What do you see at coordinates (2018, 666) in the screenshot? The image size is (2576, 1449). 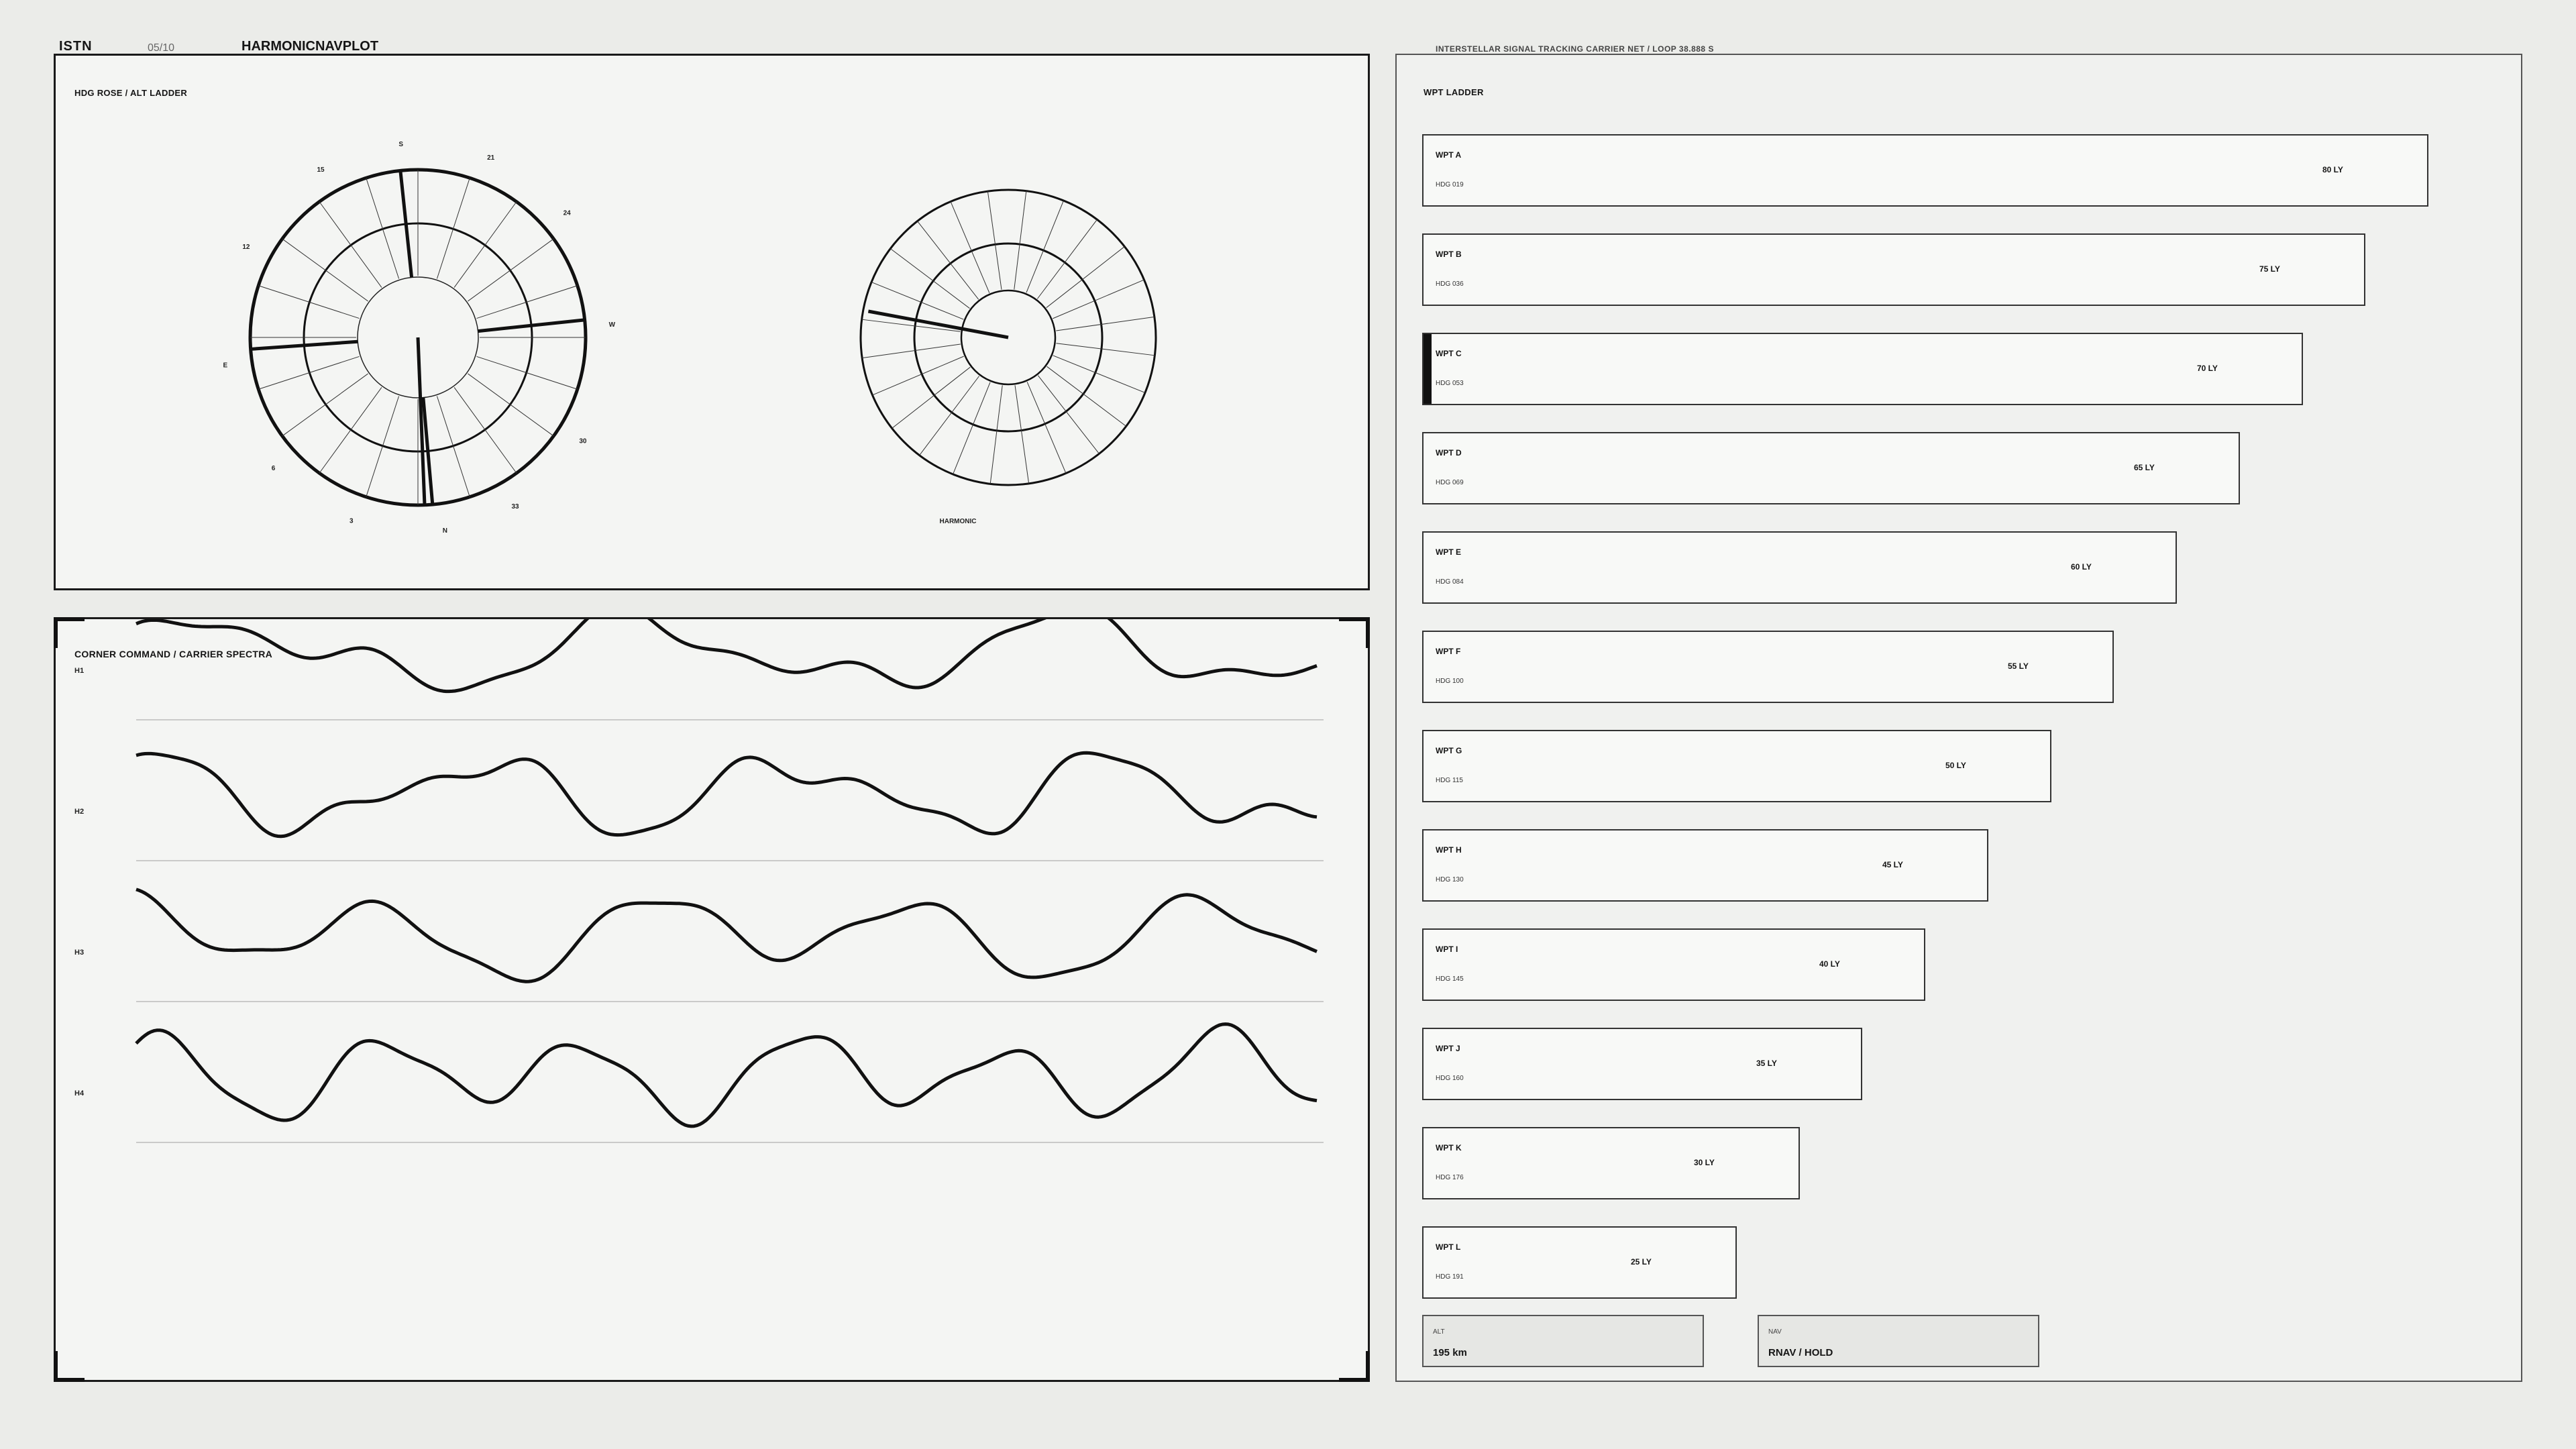 I see `waypoint-distance: 55 LY` at bounding box center [2018, 666].